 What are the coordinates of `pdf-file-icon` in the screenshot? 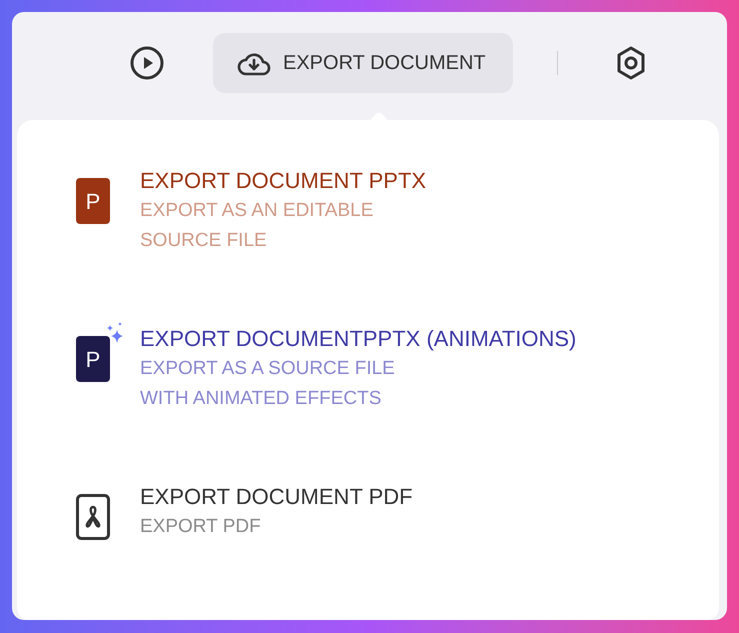 It's located at (93, 517).